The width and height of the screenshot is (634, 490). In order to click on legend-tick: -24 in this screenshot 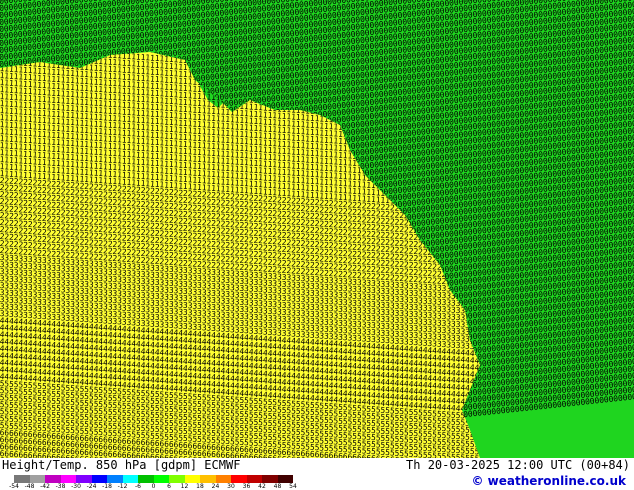, I will do `click(91, 486)`.